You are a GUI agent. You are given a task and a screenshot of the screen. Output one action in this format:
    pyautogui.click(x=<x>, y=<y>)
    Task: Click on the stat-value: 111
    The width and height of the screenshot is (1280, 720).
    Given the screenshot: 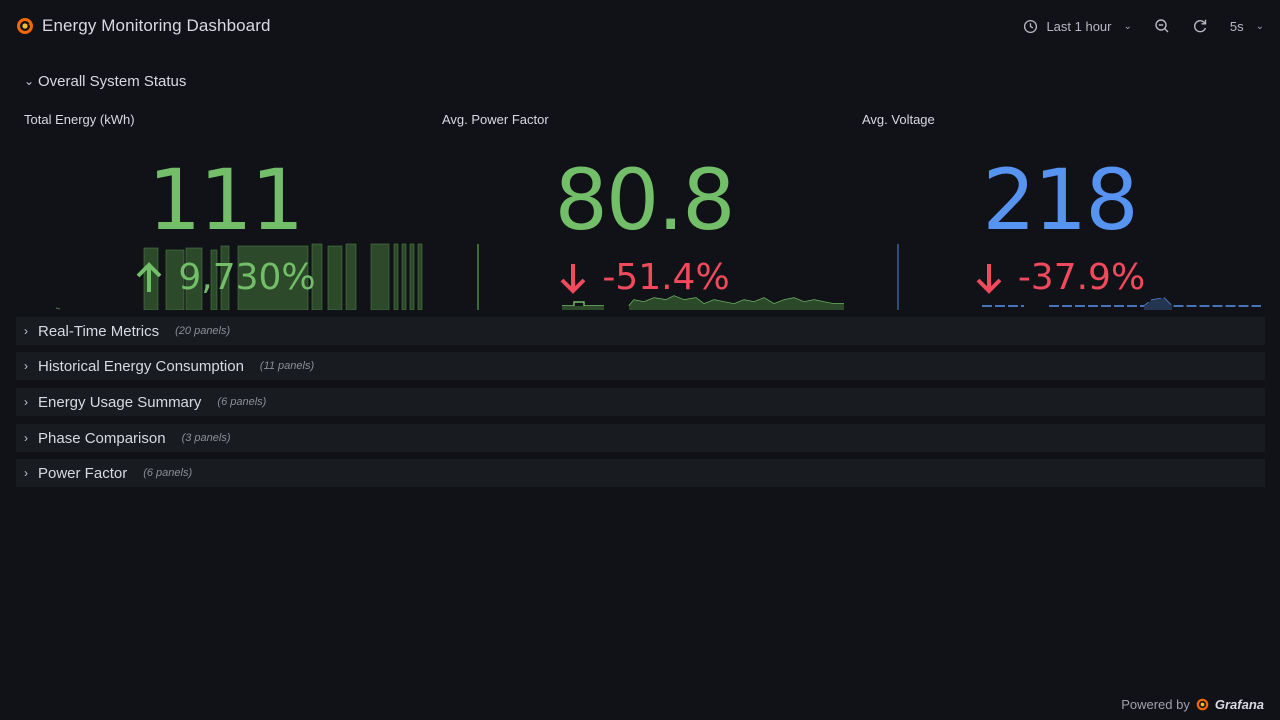 What is the action you would take?
    pyautogui.click(x=225, y=200)
    